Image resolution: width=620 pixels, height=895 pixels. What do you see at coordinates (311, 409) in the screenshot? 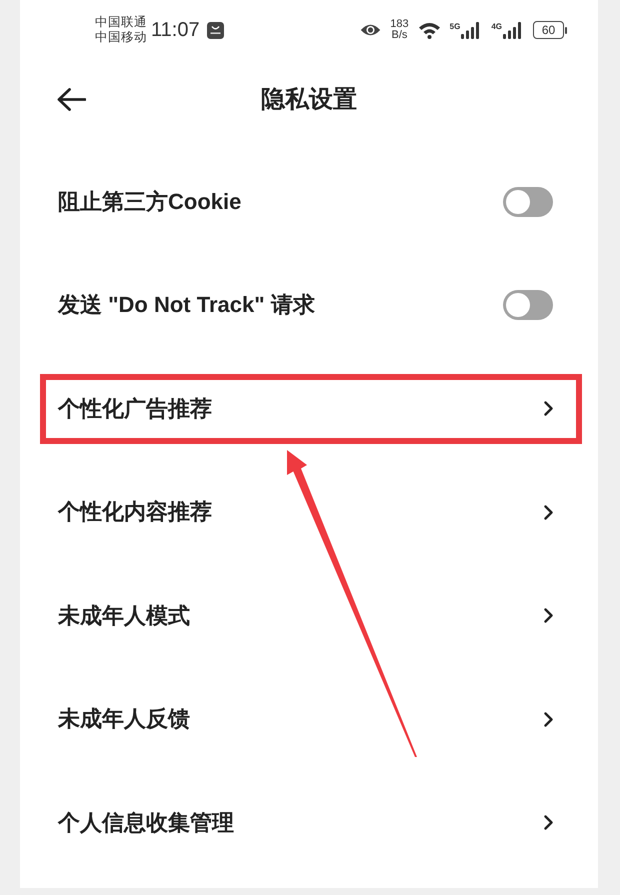
I see `settings-menu-item: 个性化广告推荐` at bounding box center [311, 409].